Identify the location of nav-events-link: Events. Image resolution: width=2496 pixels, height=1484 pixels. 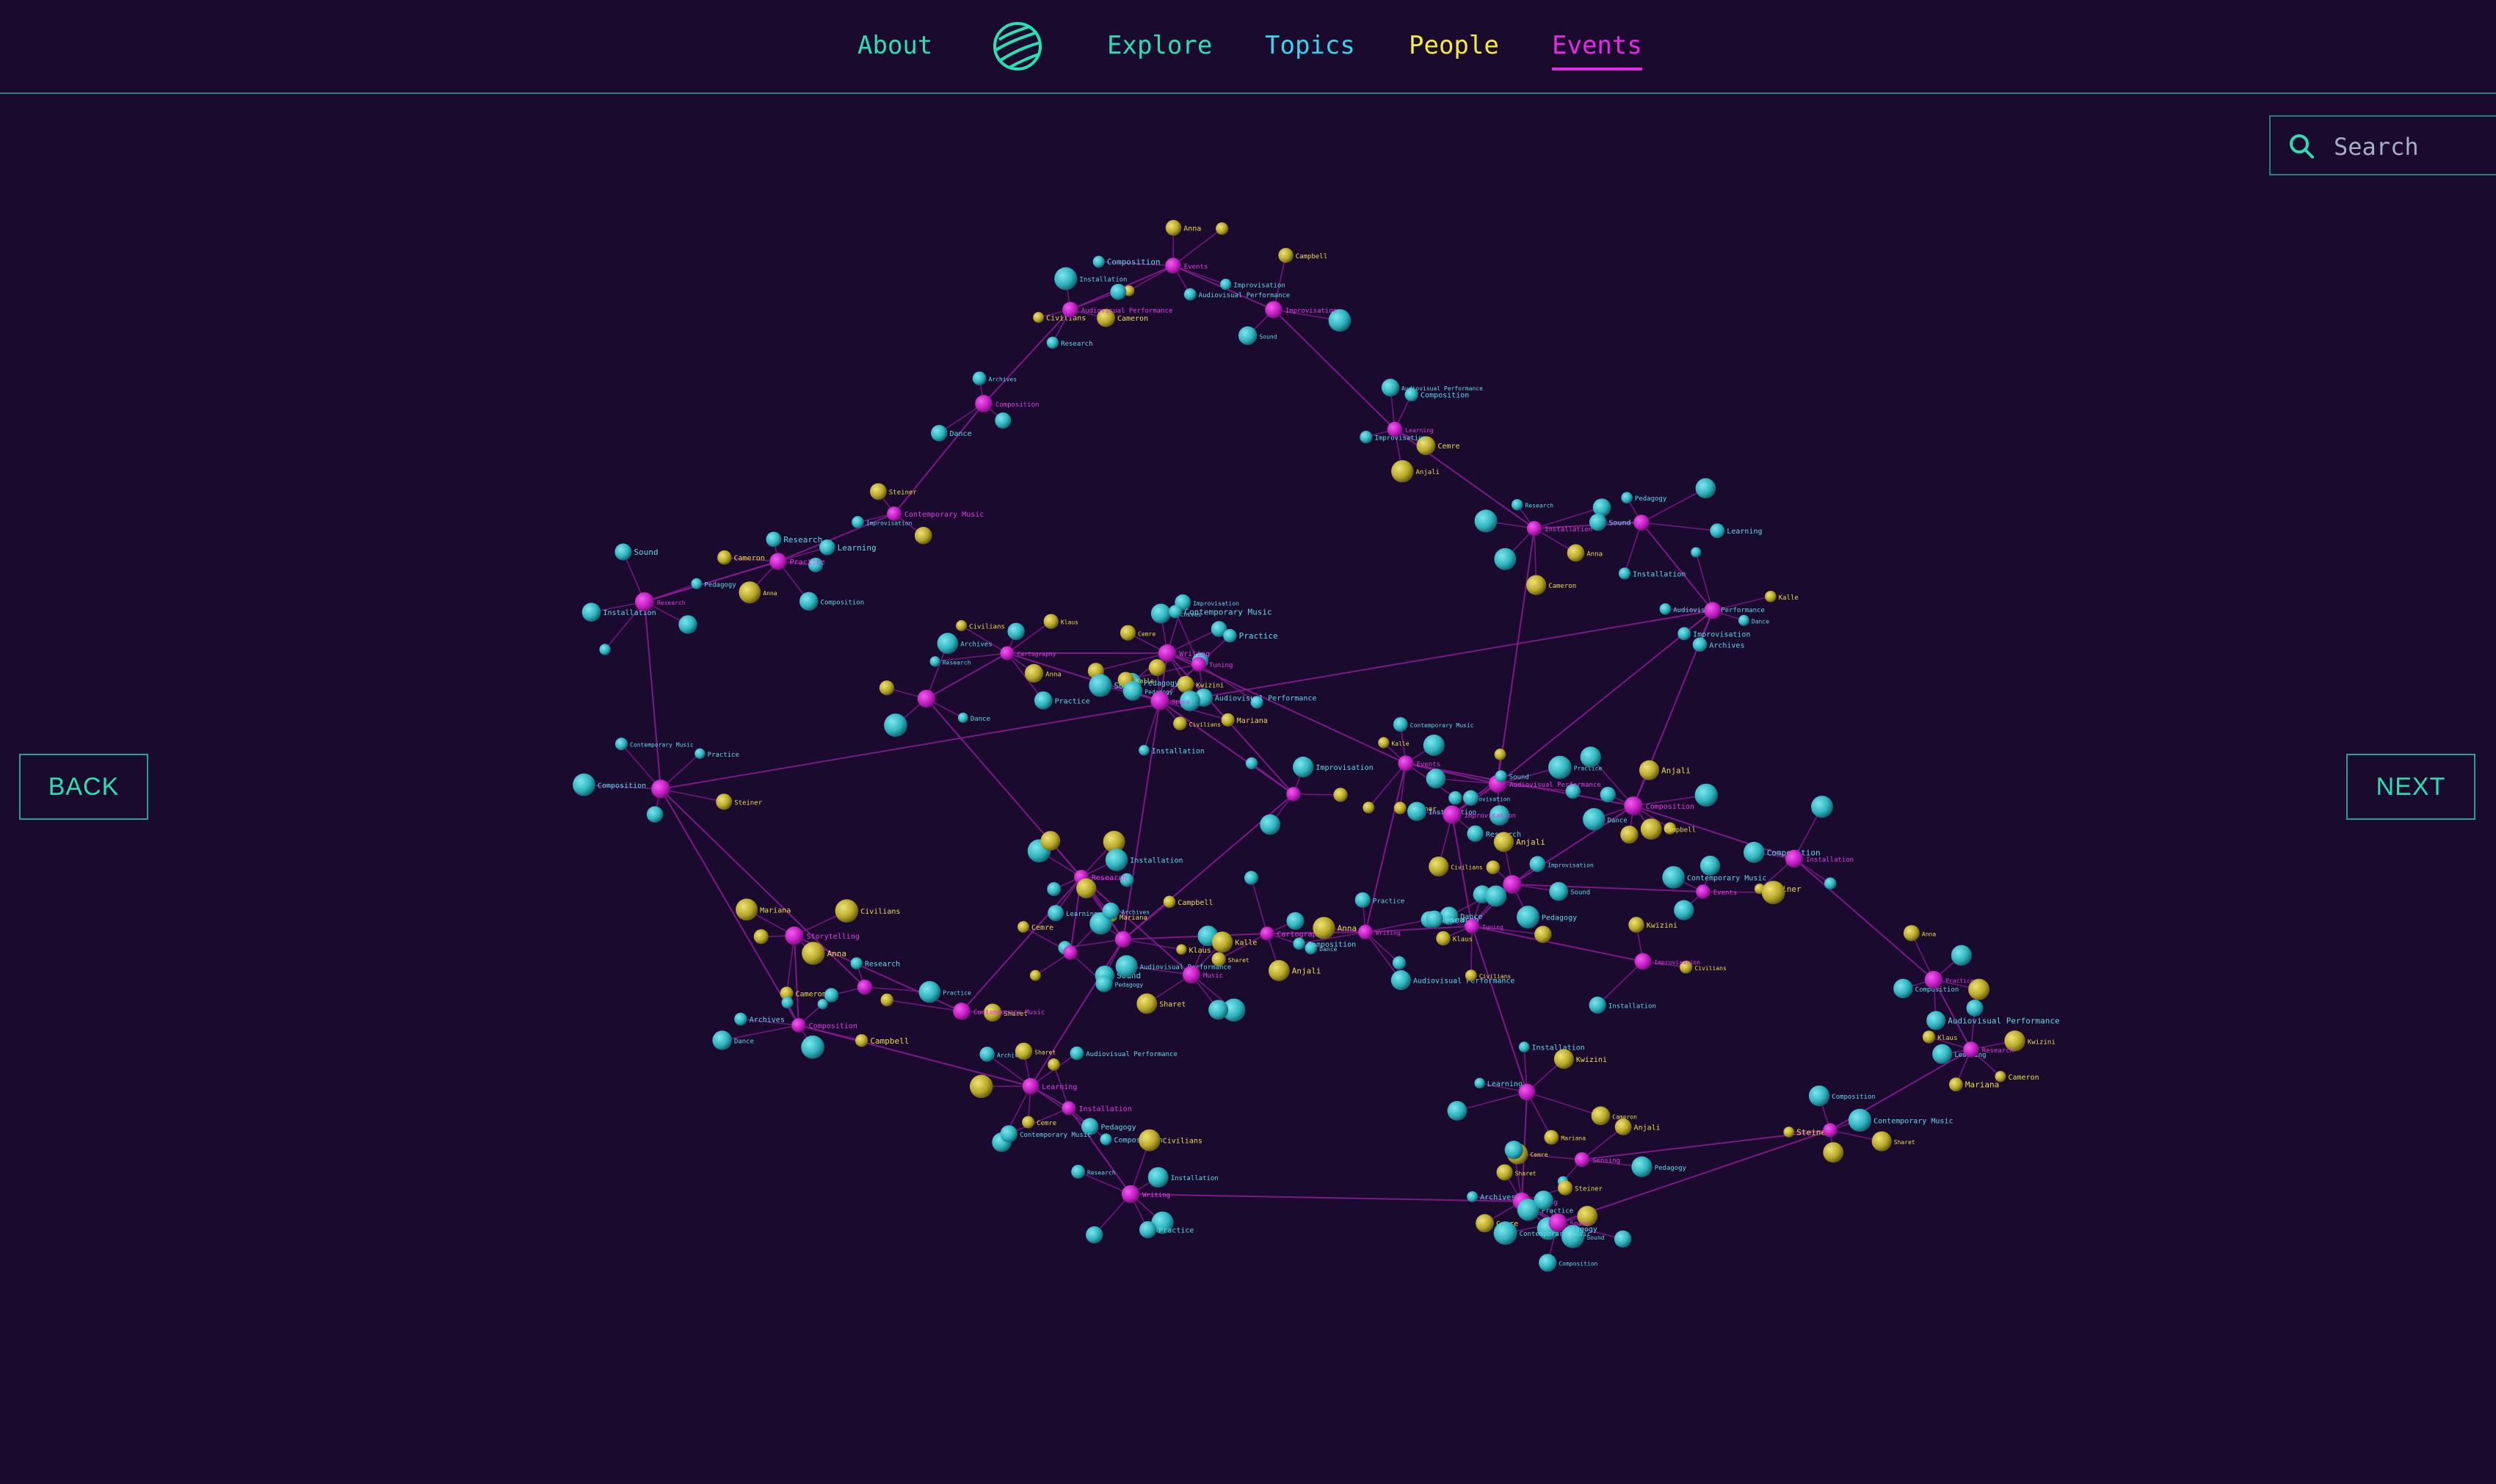
(1597, 49).